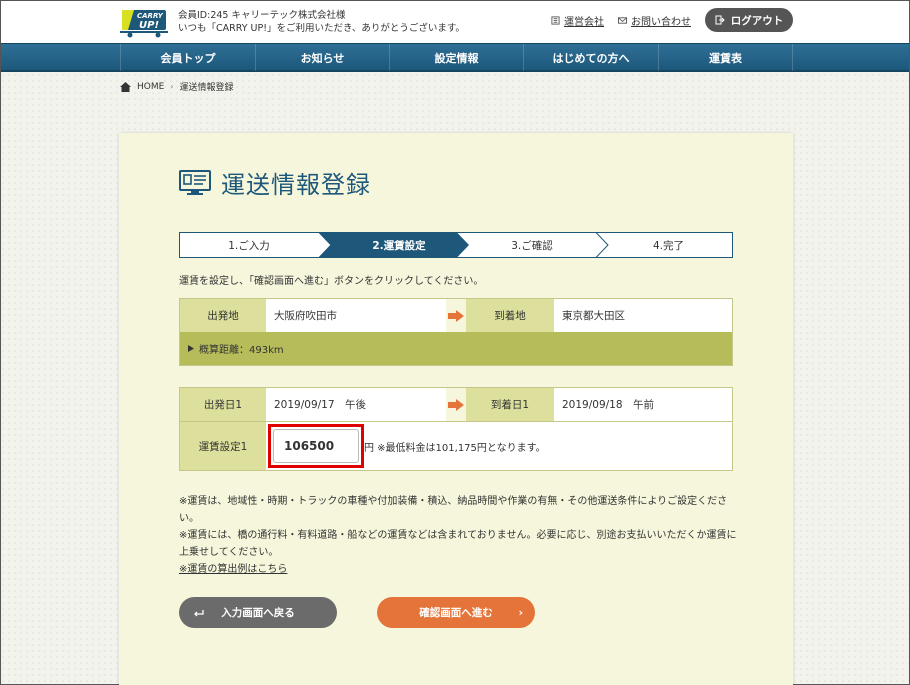  Describe the element at coordinates (356, 404) in the screenshot. I see `depart-date-value: 2019/09/17 午後` at that location.